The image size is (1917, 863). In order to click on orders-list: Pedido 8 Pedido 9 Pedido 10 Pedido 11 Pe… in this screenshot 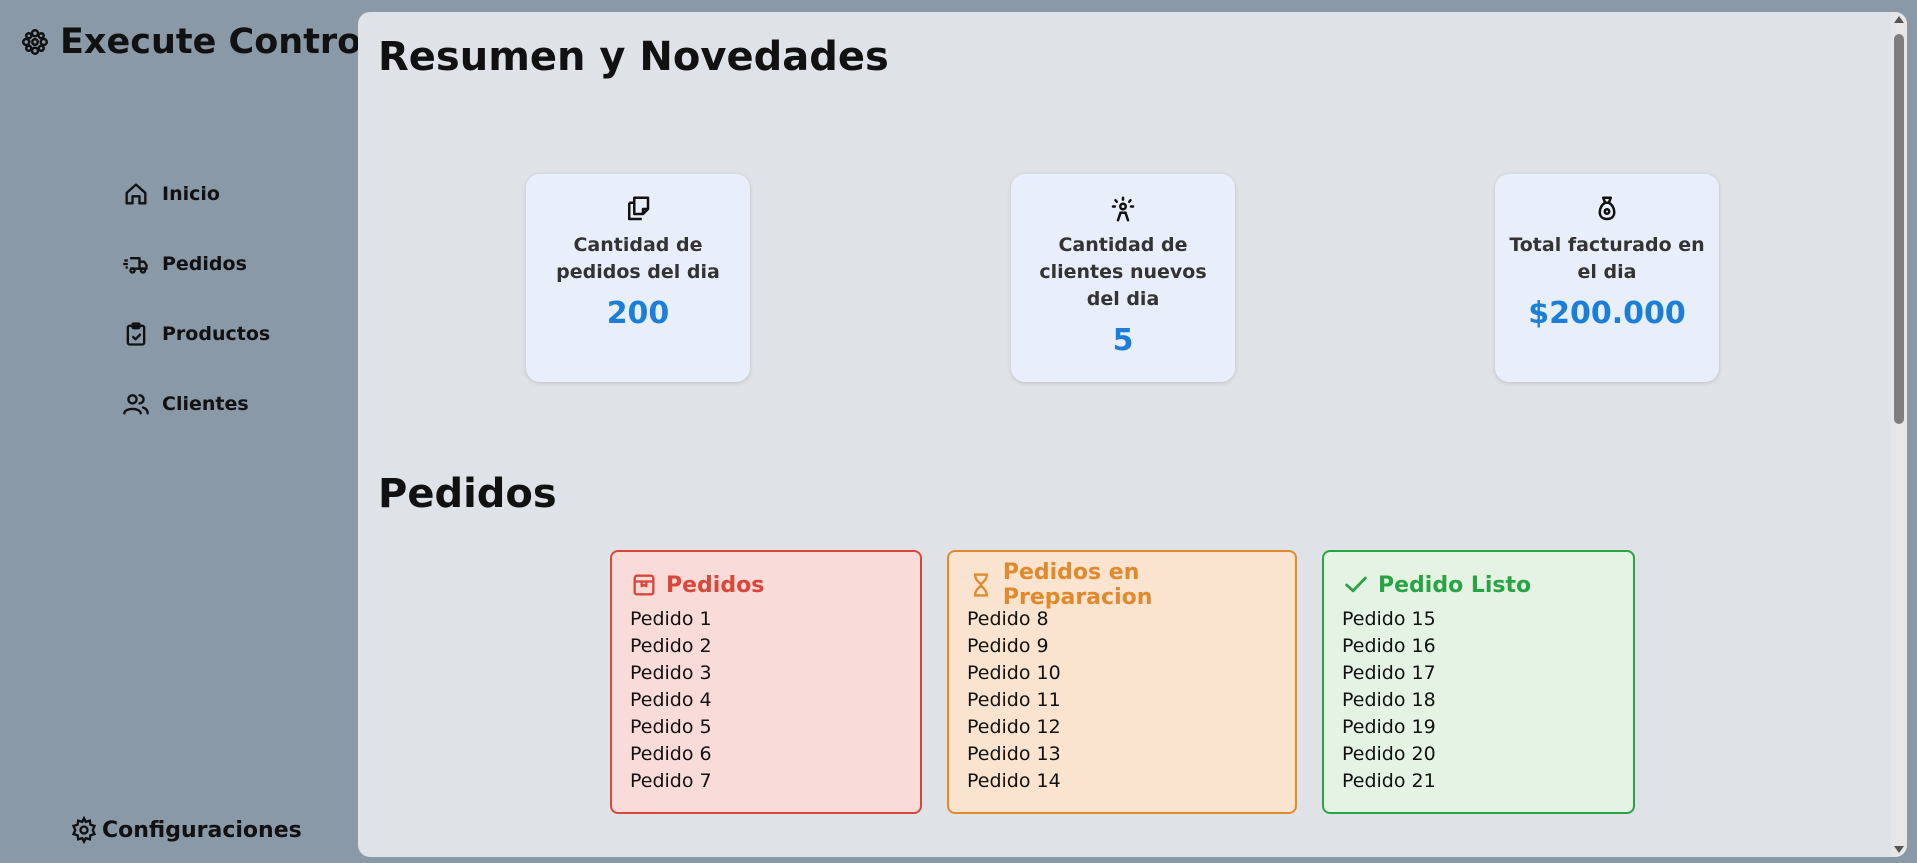, I will do `click(1131, 700)`.